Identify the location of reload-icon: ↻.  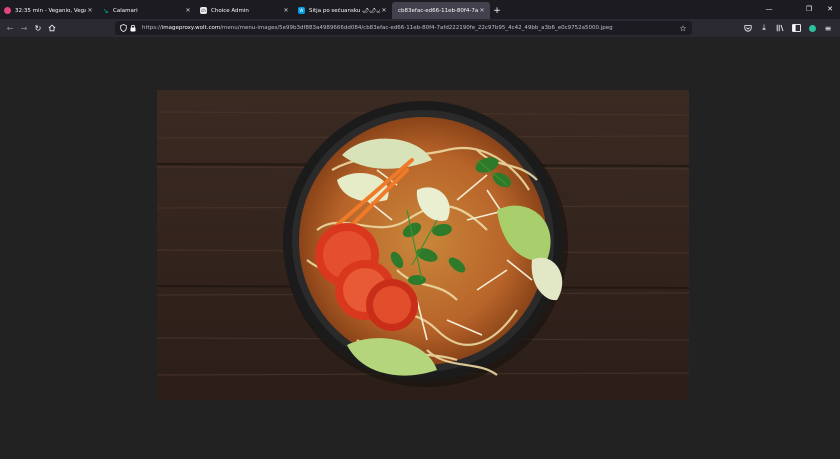
(38, 28).